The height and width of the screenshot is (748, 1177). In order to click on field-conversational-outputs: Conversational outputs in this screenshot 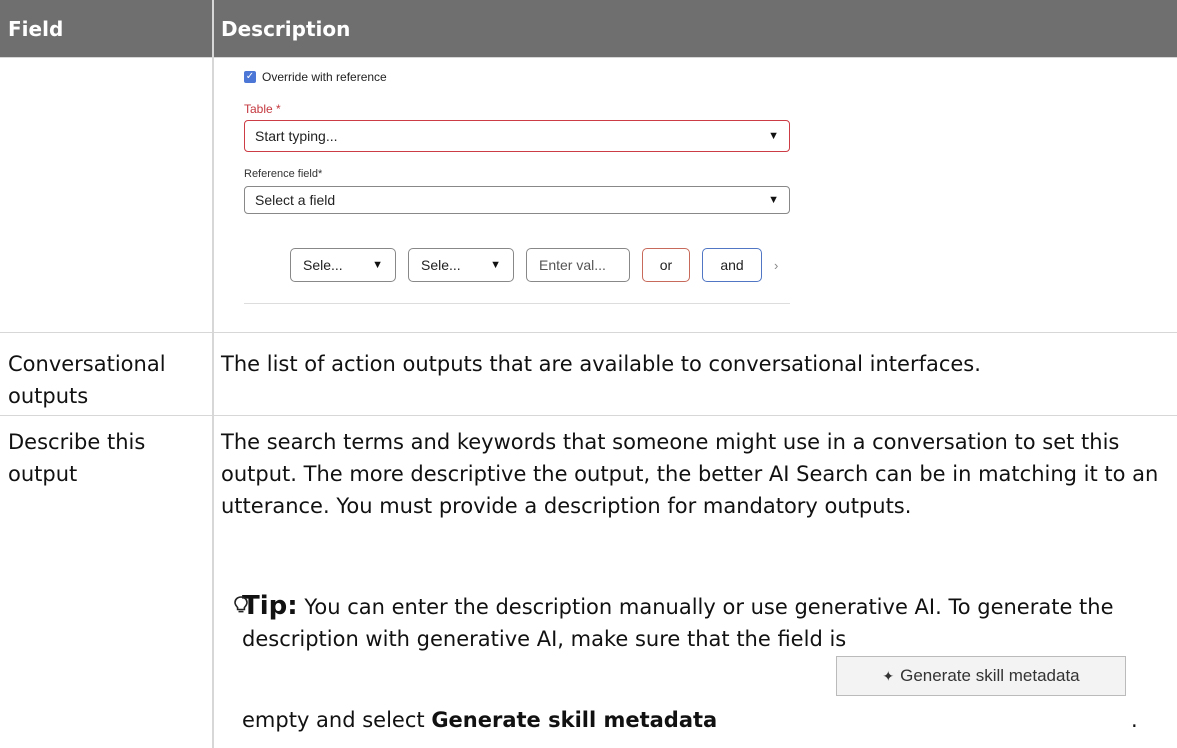, I will do `click(87, 380)`.